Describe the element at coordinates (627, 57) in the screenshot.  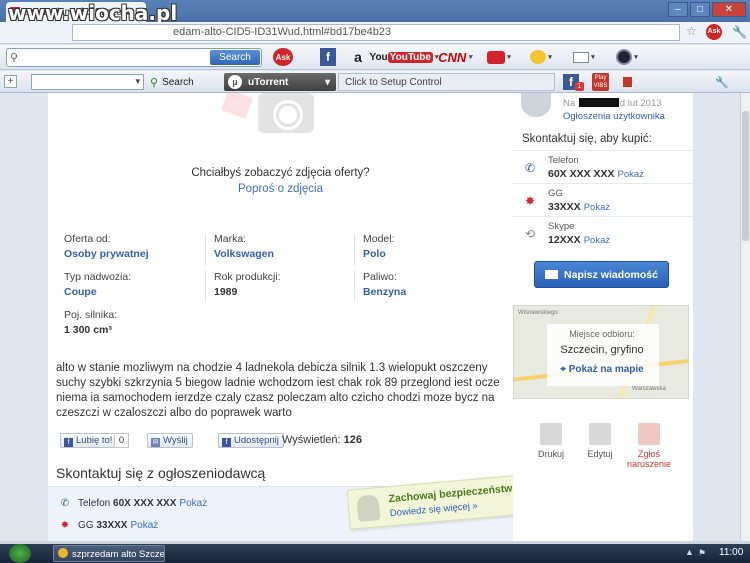
I see `radio-icon: ▾` at that location.